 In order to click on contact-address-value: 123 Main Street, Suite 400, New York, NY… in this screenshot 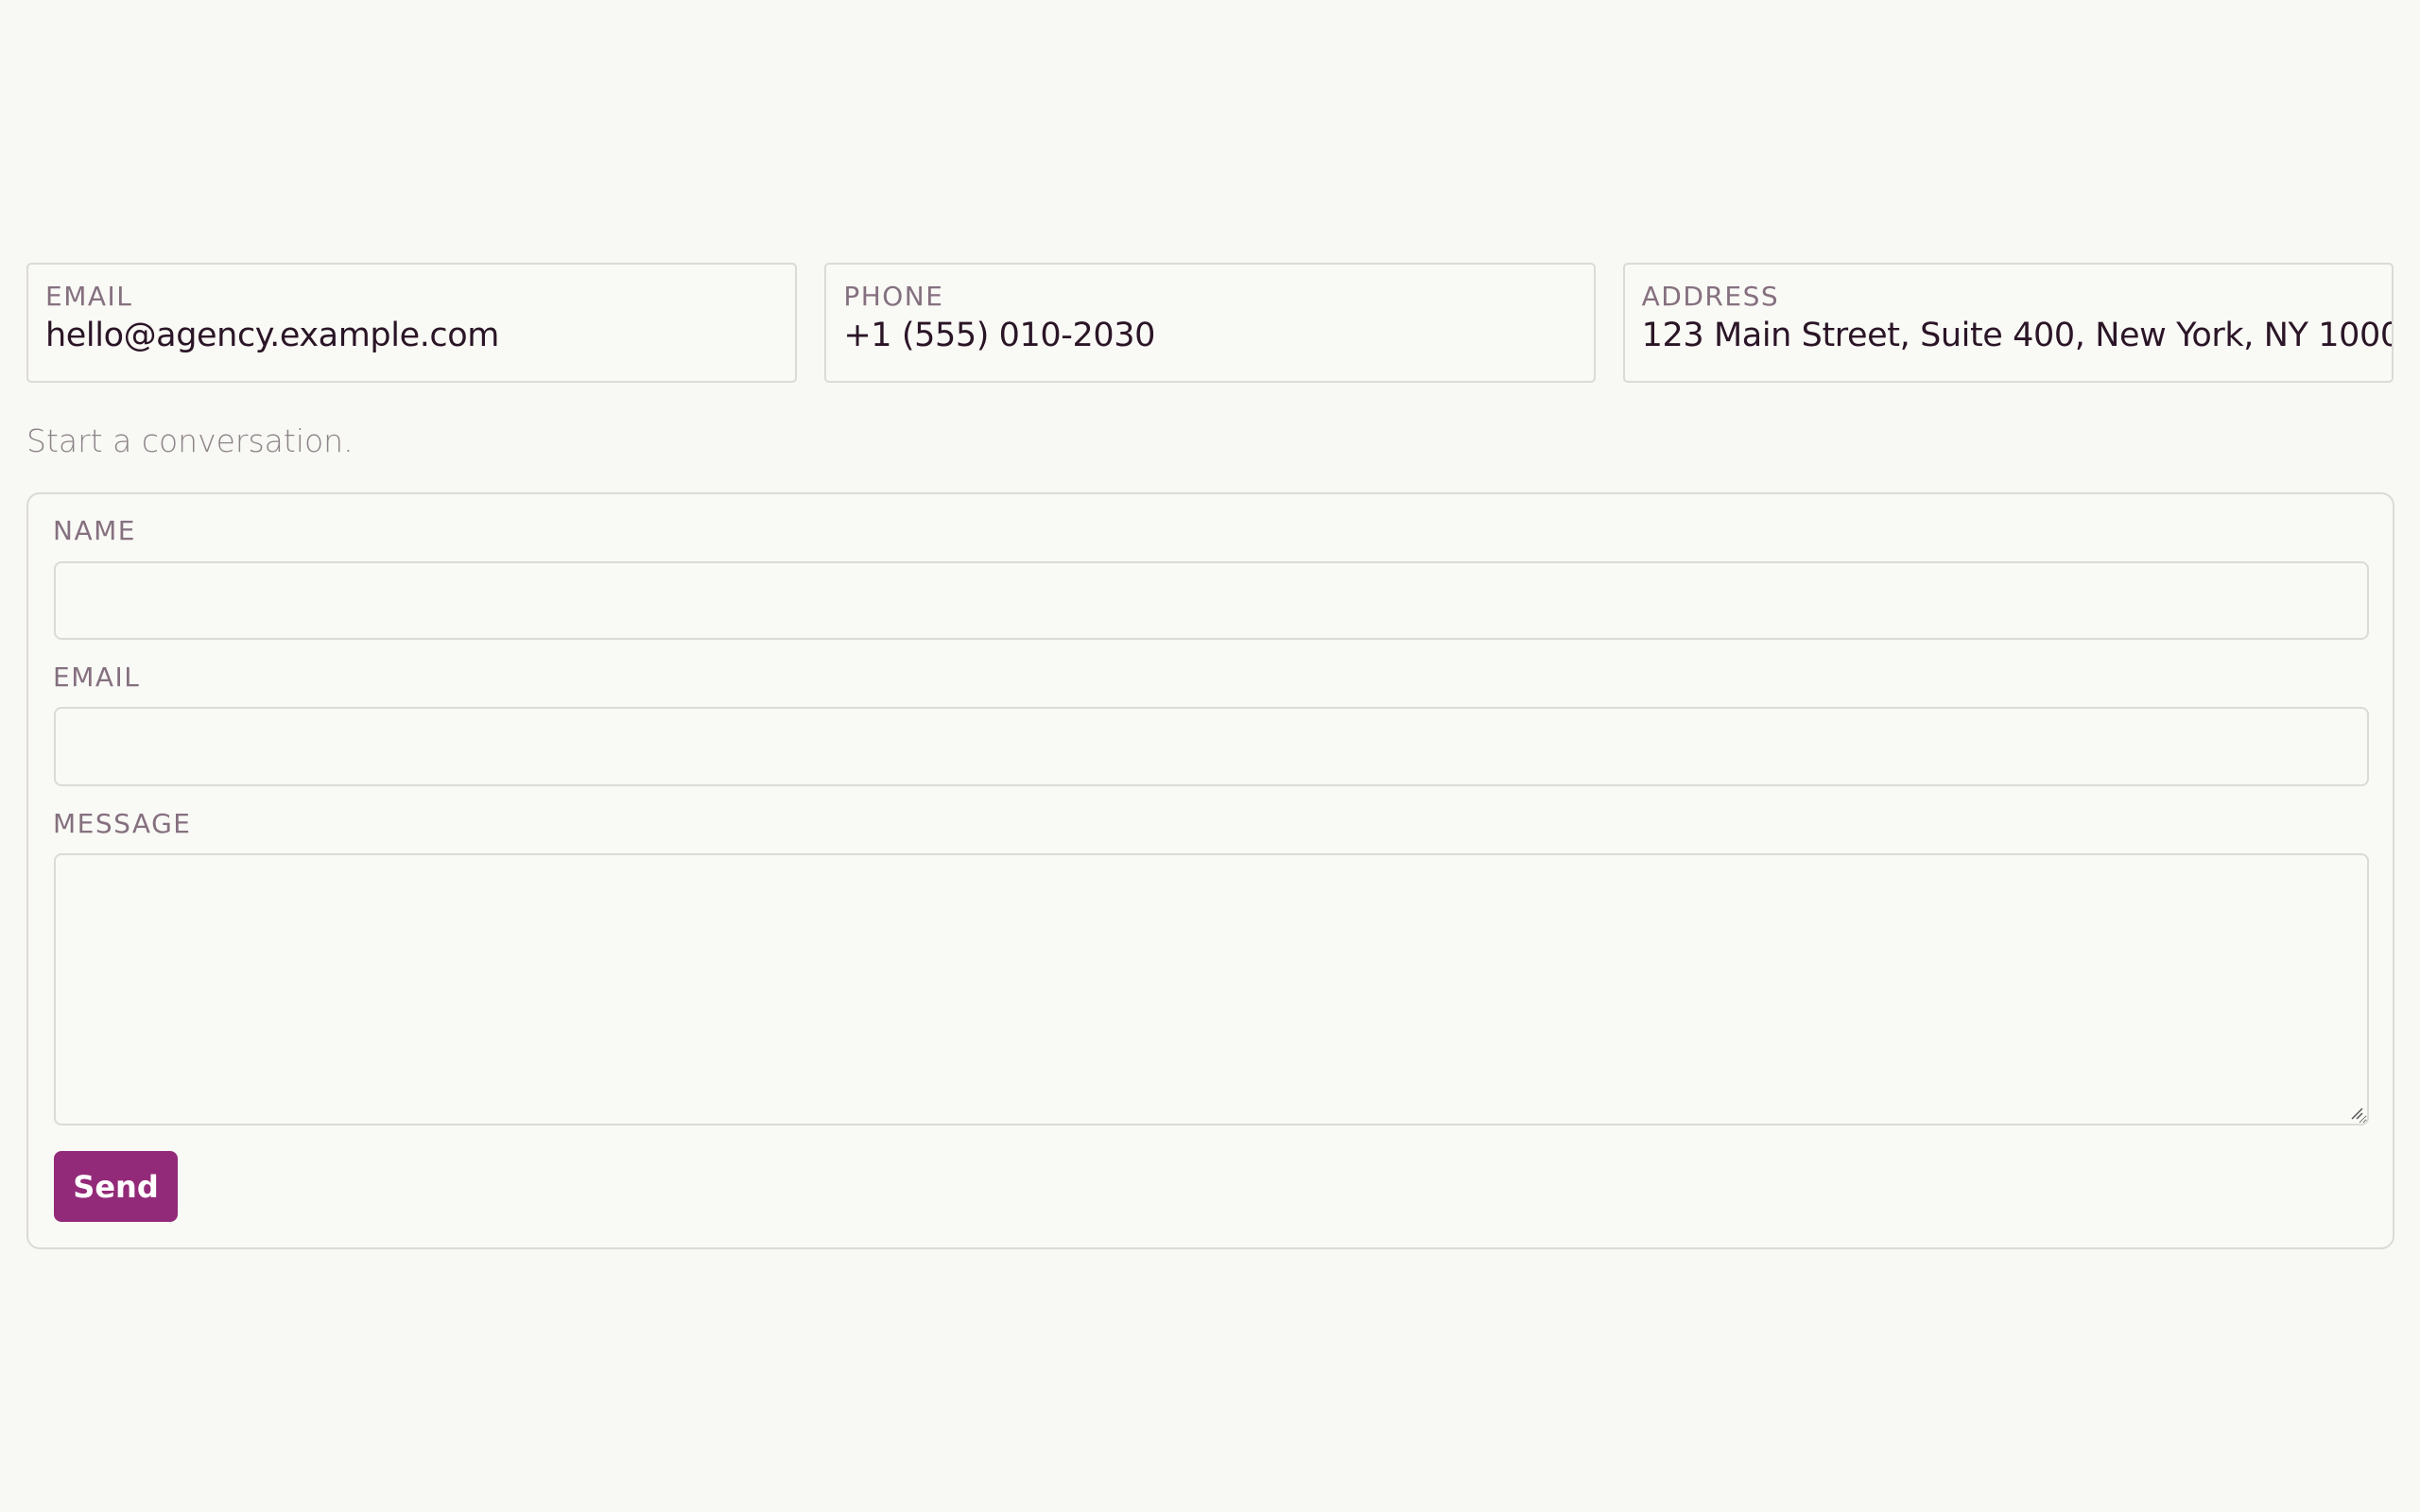, I will do `click(2017, 335)`.